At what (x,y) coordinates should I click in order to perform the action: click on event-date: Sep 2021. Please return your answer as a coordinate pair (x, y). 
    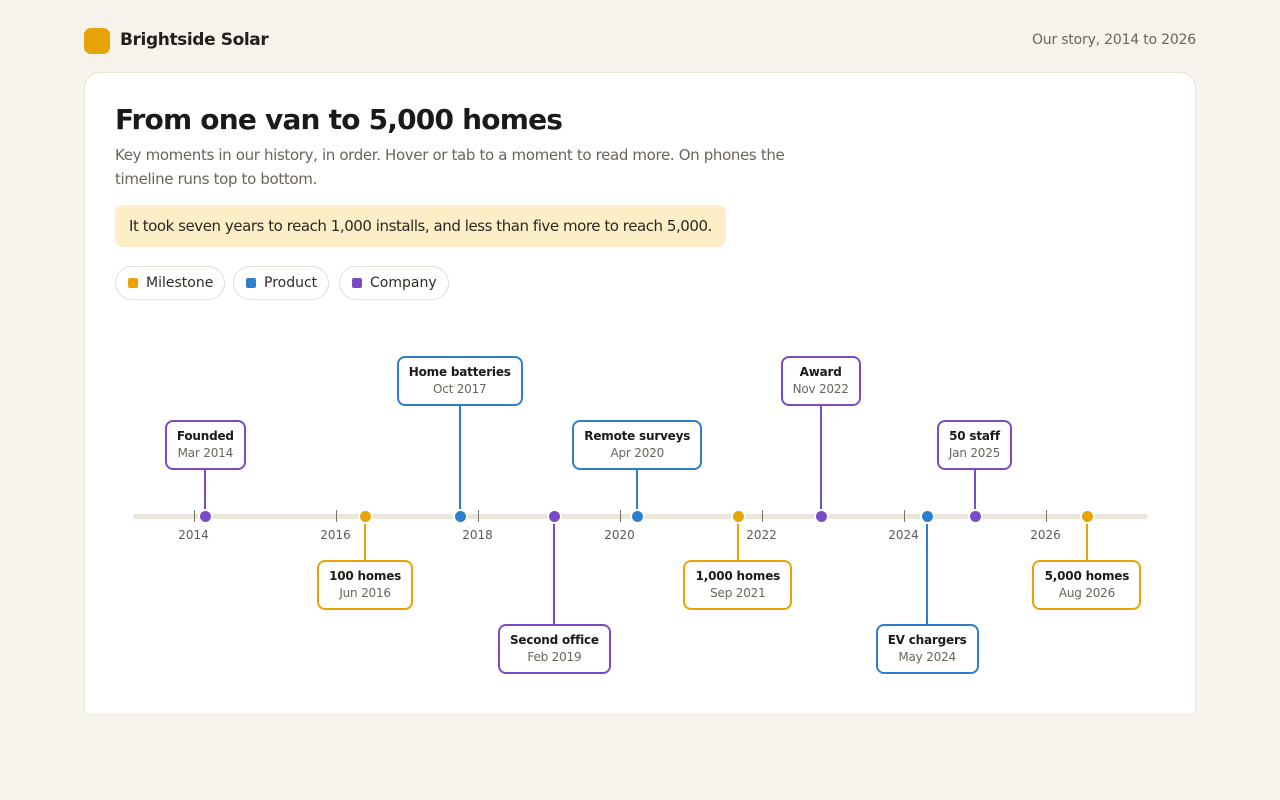
    Looking at the image, I should click on (738, 593).